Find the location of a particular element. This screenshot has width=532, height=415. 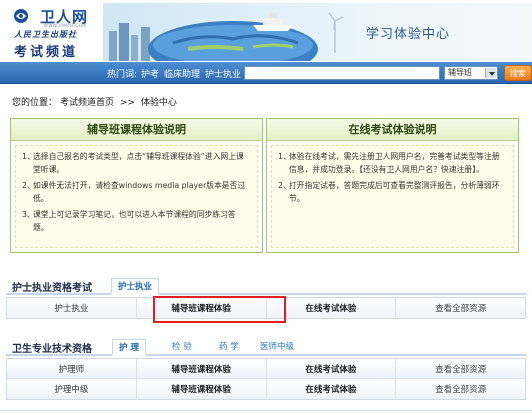

breadcrumb: 您的位置： 考试频道首页 >> 体验中心 is located at coordinates (96, 101).